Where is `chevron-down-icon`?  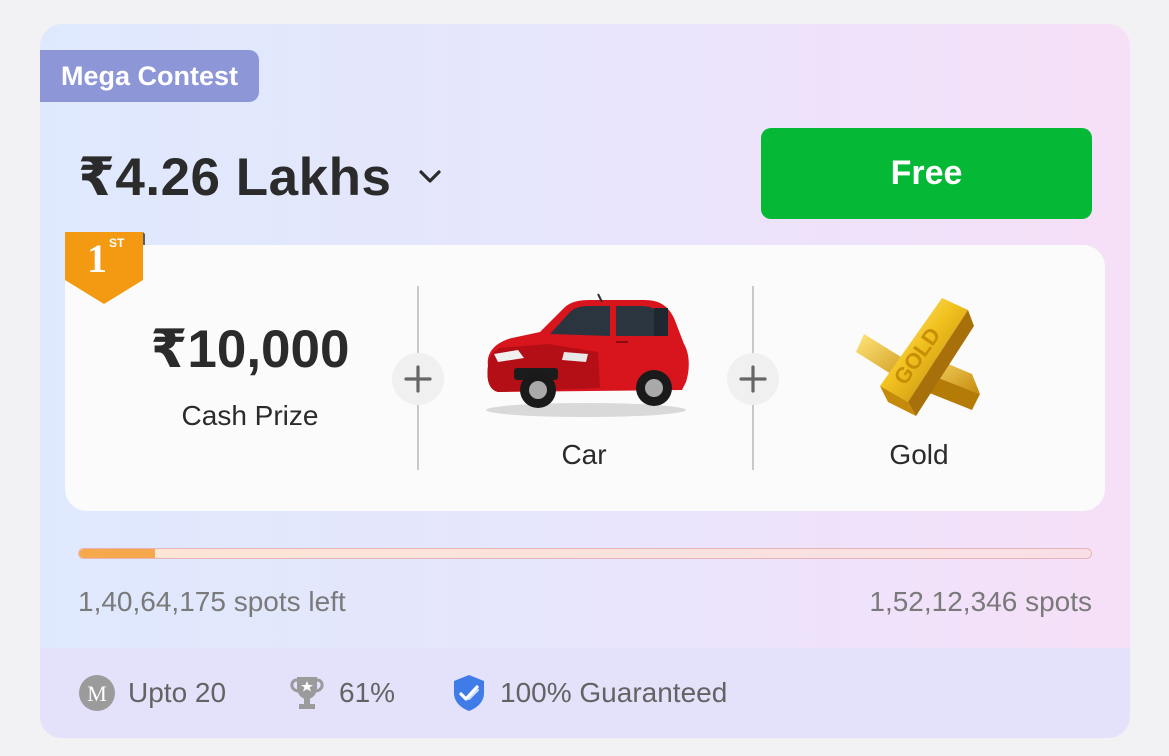 chevron-down-icon is located at coordinates (430, 177).